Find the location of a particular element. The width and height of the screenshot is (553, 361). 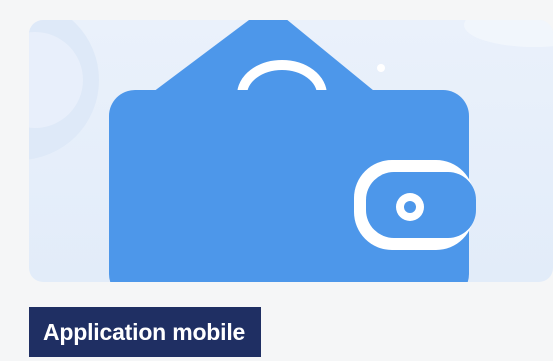

wallet-coin-dot is located at coordinates (381, 68).